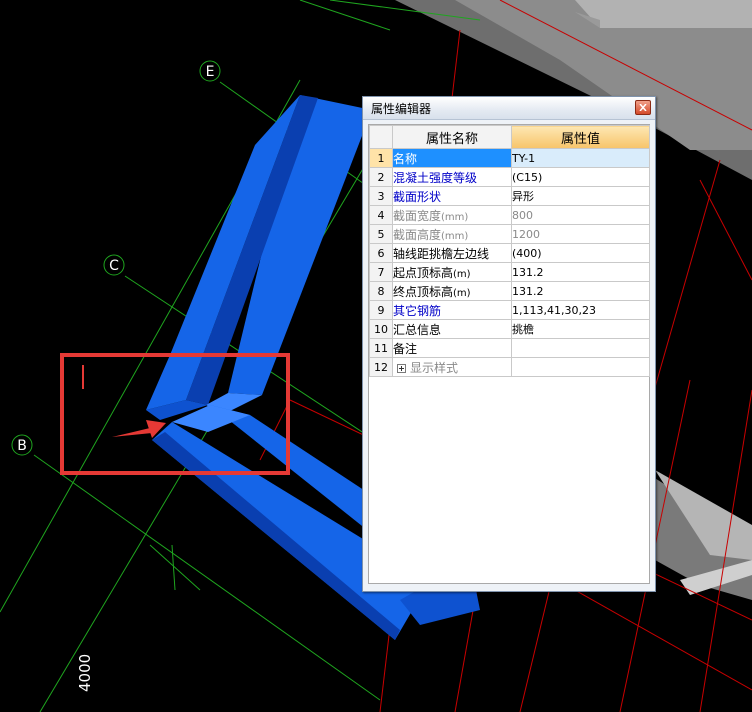 This screenshot has width=752, height=712. What do you see at coordinates (452, 158) in the screenshot?
I see `property-name: 名称` at bounding box center [452, 158].